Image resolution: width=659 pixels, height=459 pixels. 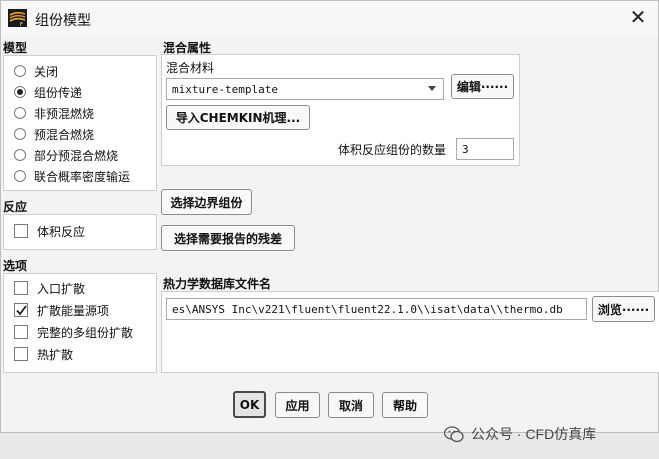 I want to click on model-option-radio: 非预混燃烧, so click(x=54, y=113).